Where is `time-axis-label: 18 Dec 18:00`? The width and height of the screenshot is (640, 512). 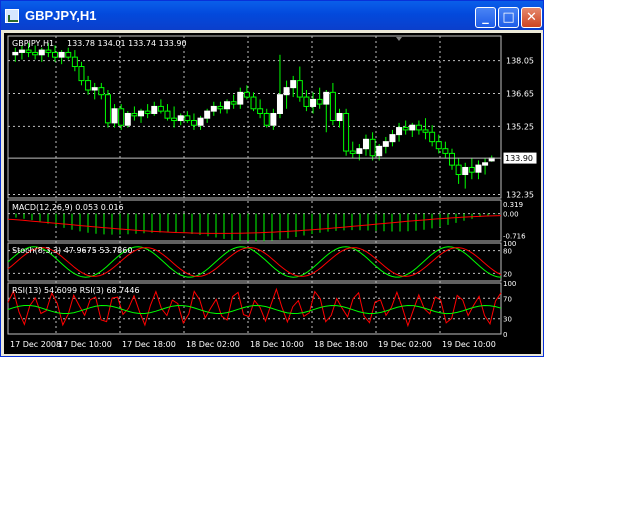 time-axis-label: 18 Dec 18:00 is located at coordinates (341, 344).